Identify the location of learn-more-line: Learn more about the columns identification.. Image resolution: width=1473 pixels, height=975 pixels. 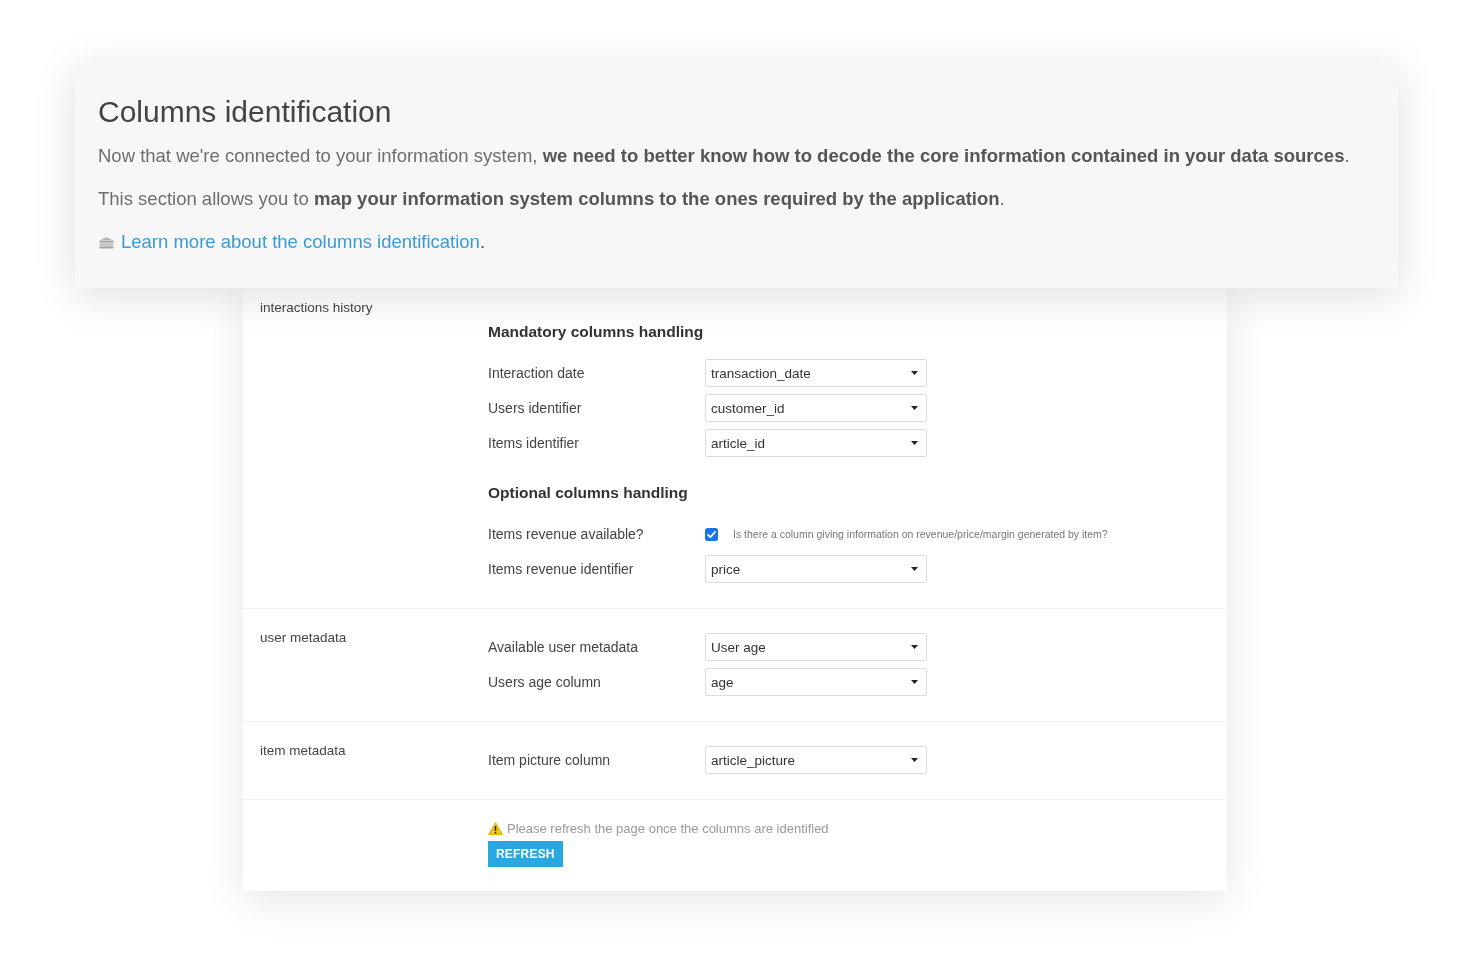
(303, 242).